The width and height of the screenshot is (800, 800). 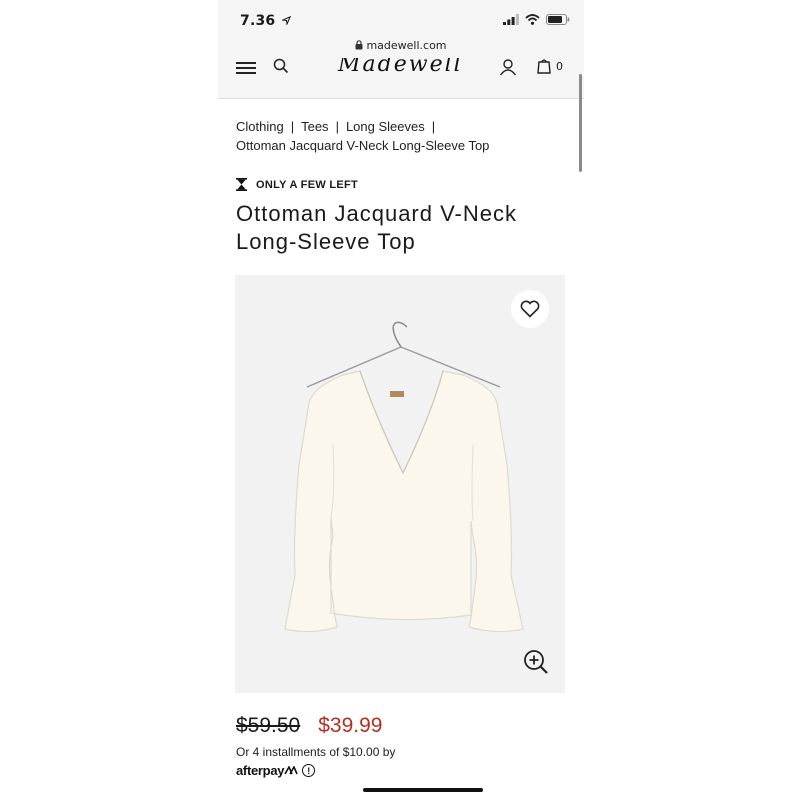 What do you see at coordinates (511, 19) in the screenshot?
I see `signal-icon` at bounding box center [511, 19].